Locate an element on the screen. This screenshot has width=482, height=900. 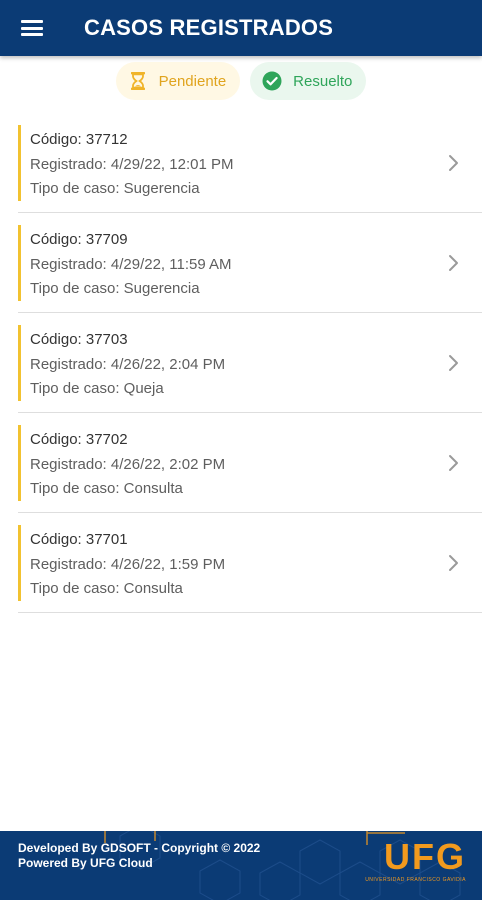
app-bar: CASOS REGISTRADOS is located at coordinates (241, 28).